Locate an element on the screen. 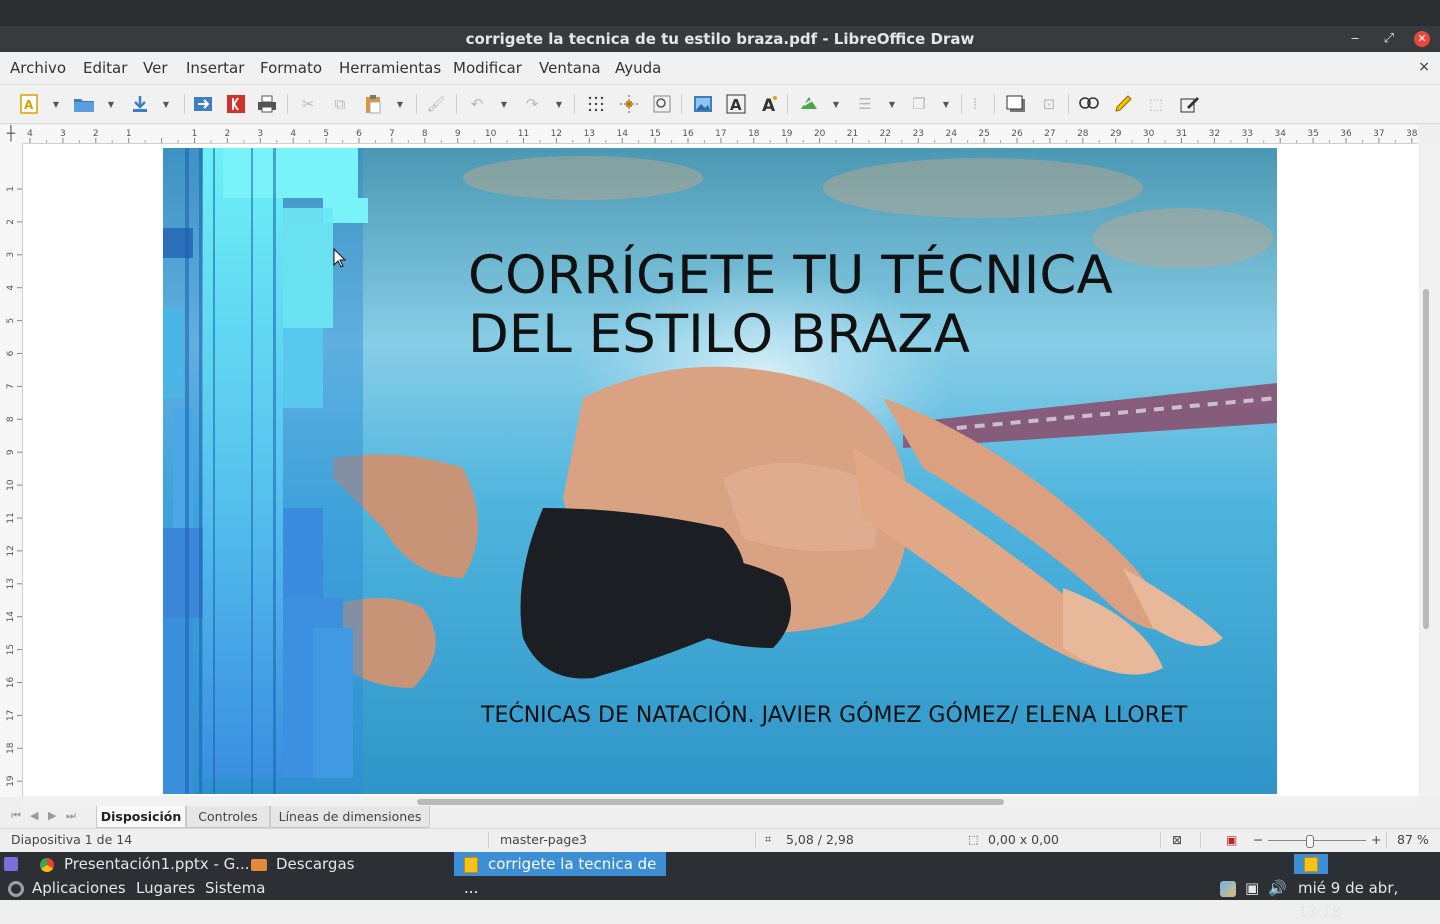  notification-icon: ▣ is located at coordinates (1252, 888).